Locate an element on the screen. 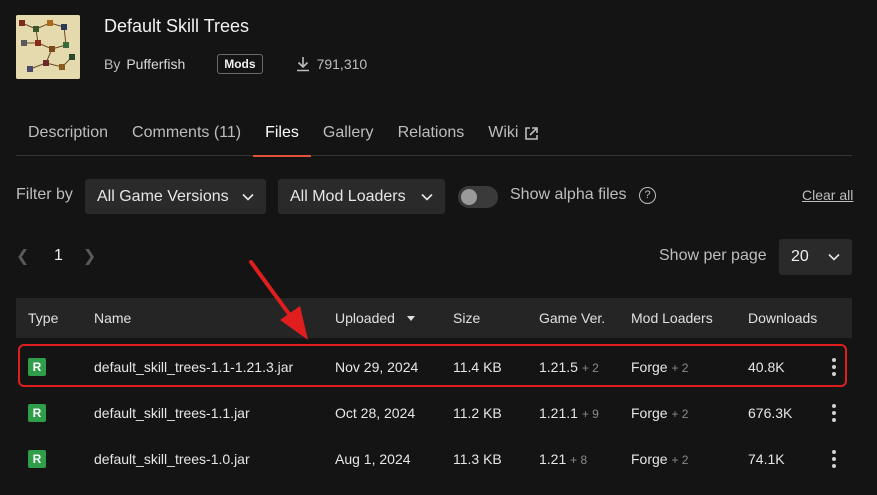  game-version-value: 1.21 is located at coordinates (553, 459).